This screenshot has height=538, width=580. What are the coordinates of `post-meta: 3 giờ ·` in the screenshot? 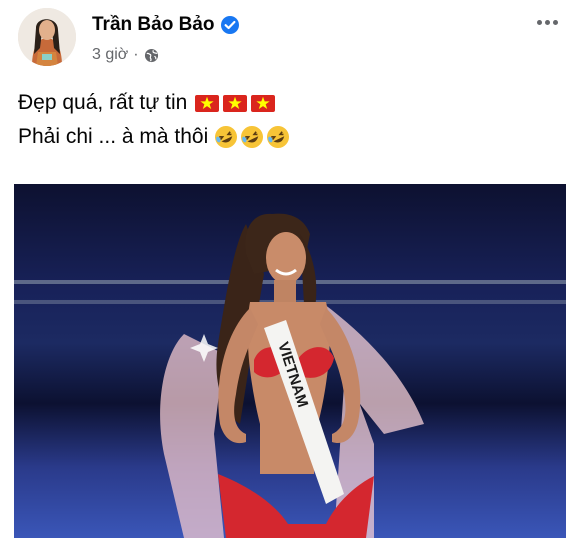 It's located at (125, 55).